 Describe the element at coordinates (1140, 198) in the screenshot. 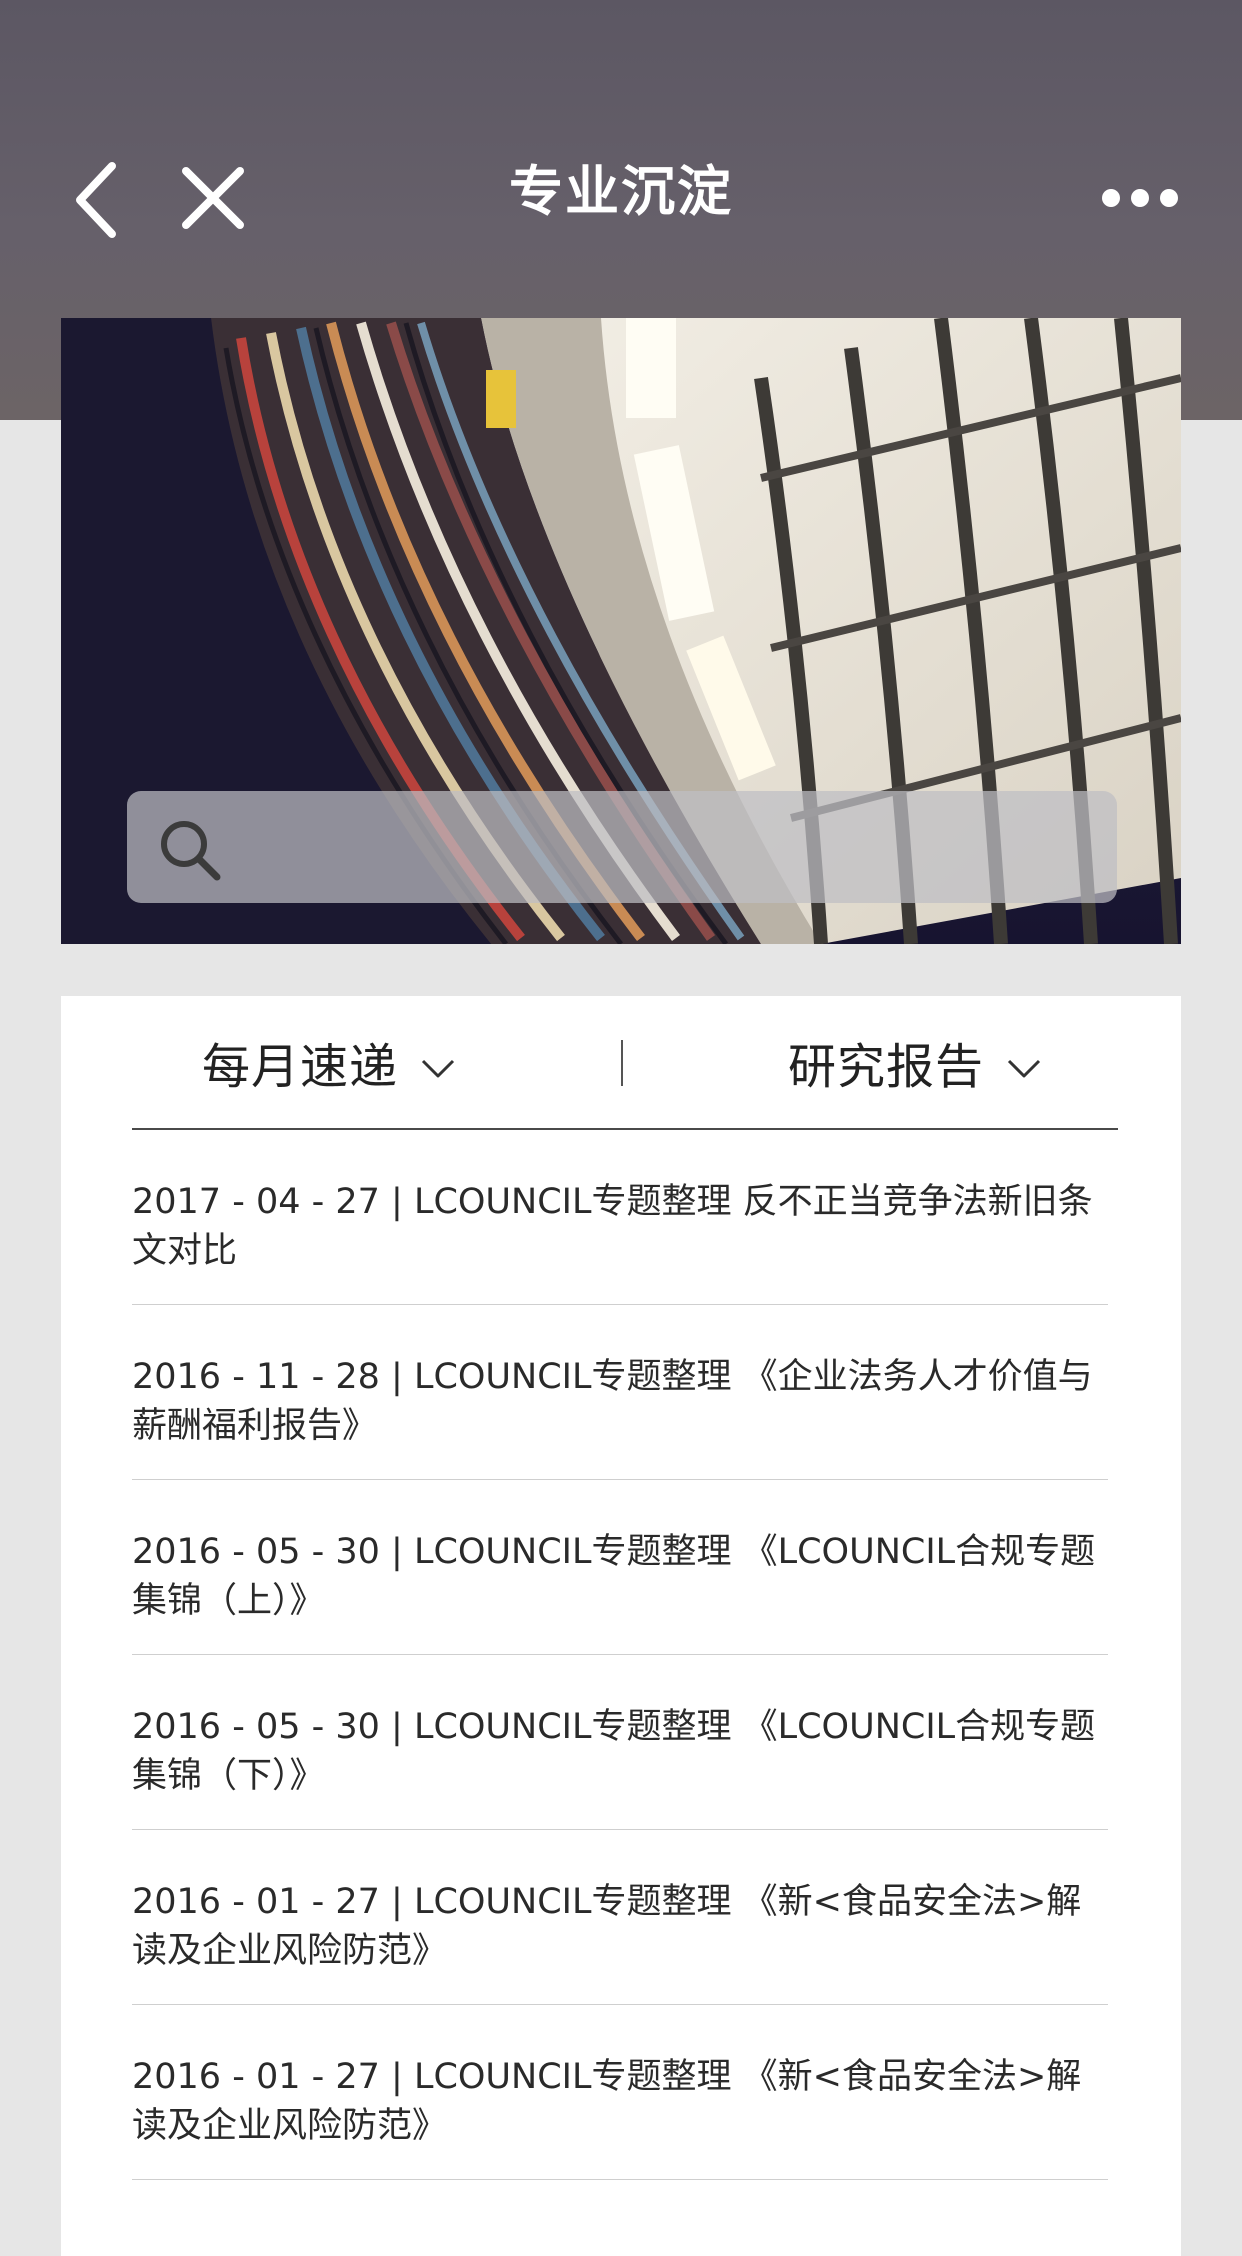

I see `more-dots-icon` at that location.